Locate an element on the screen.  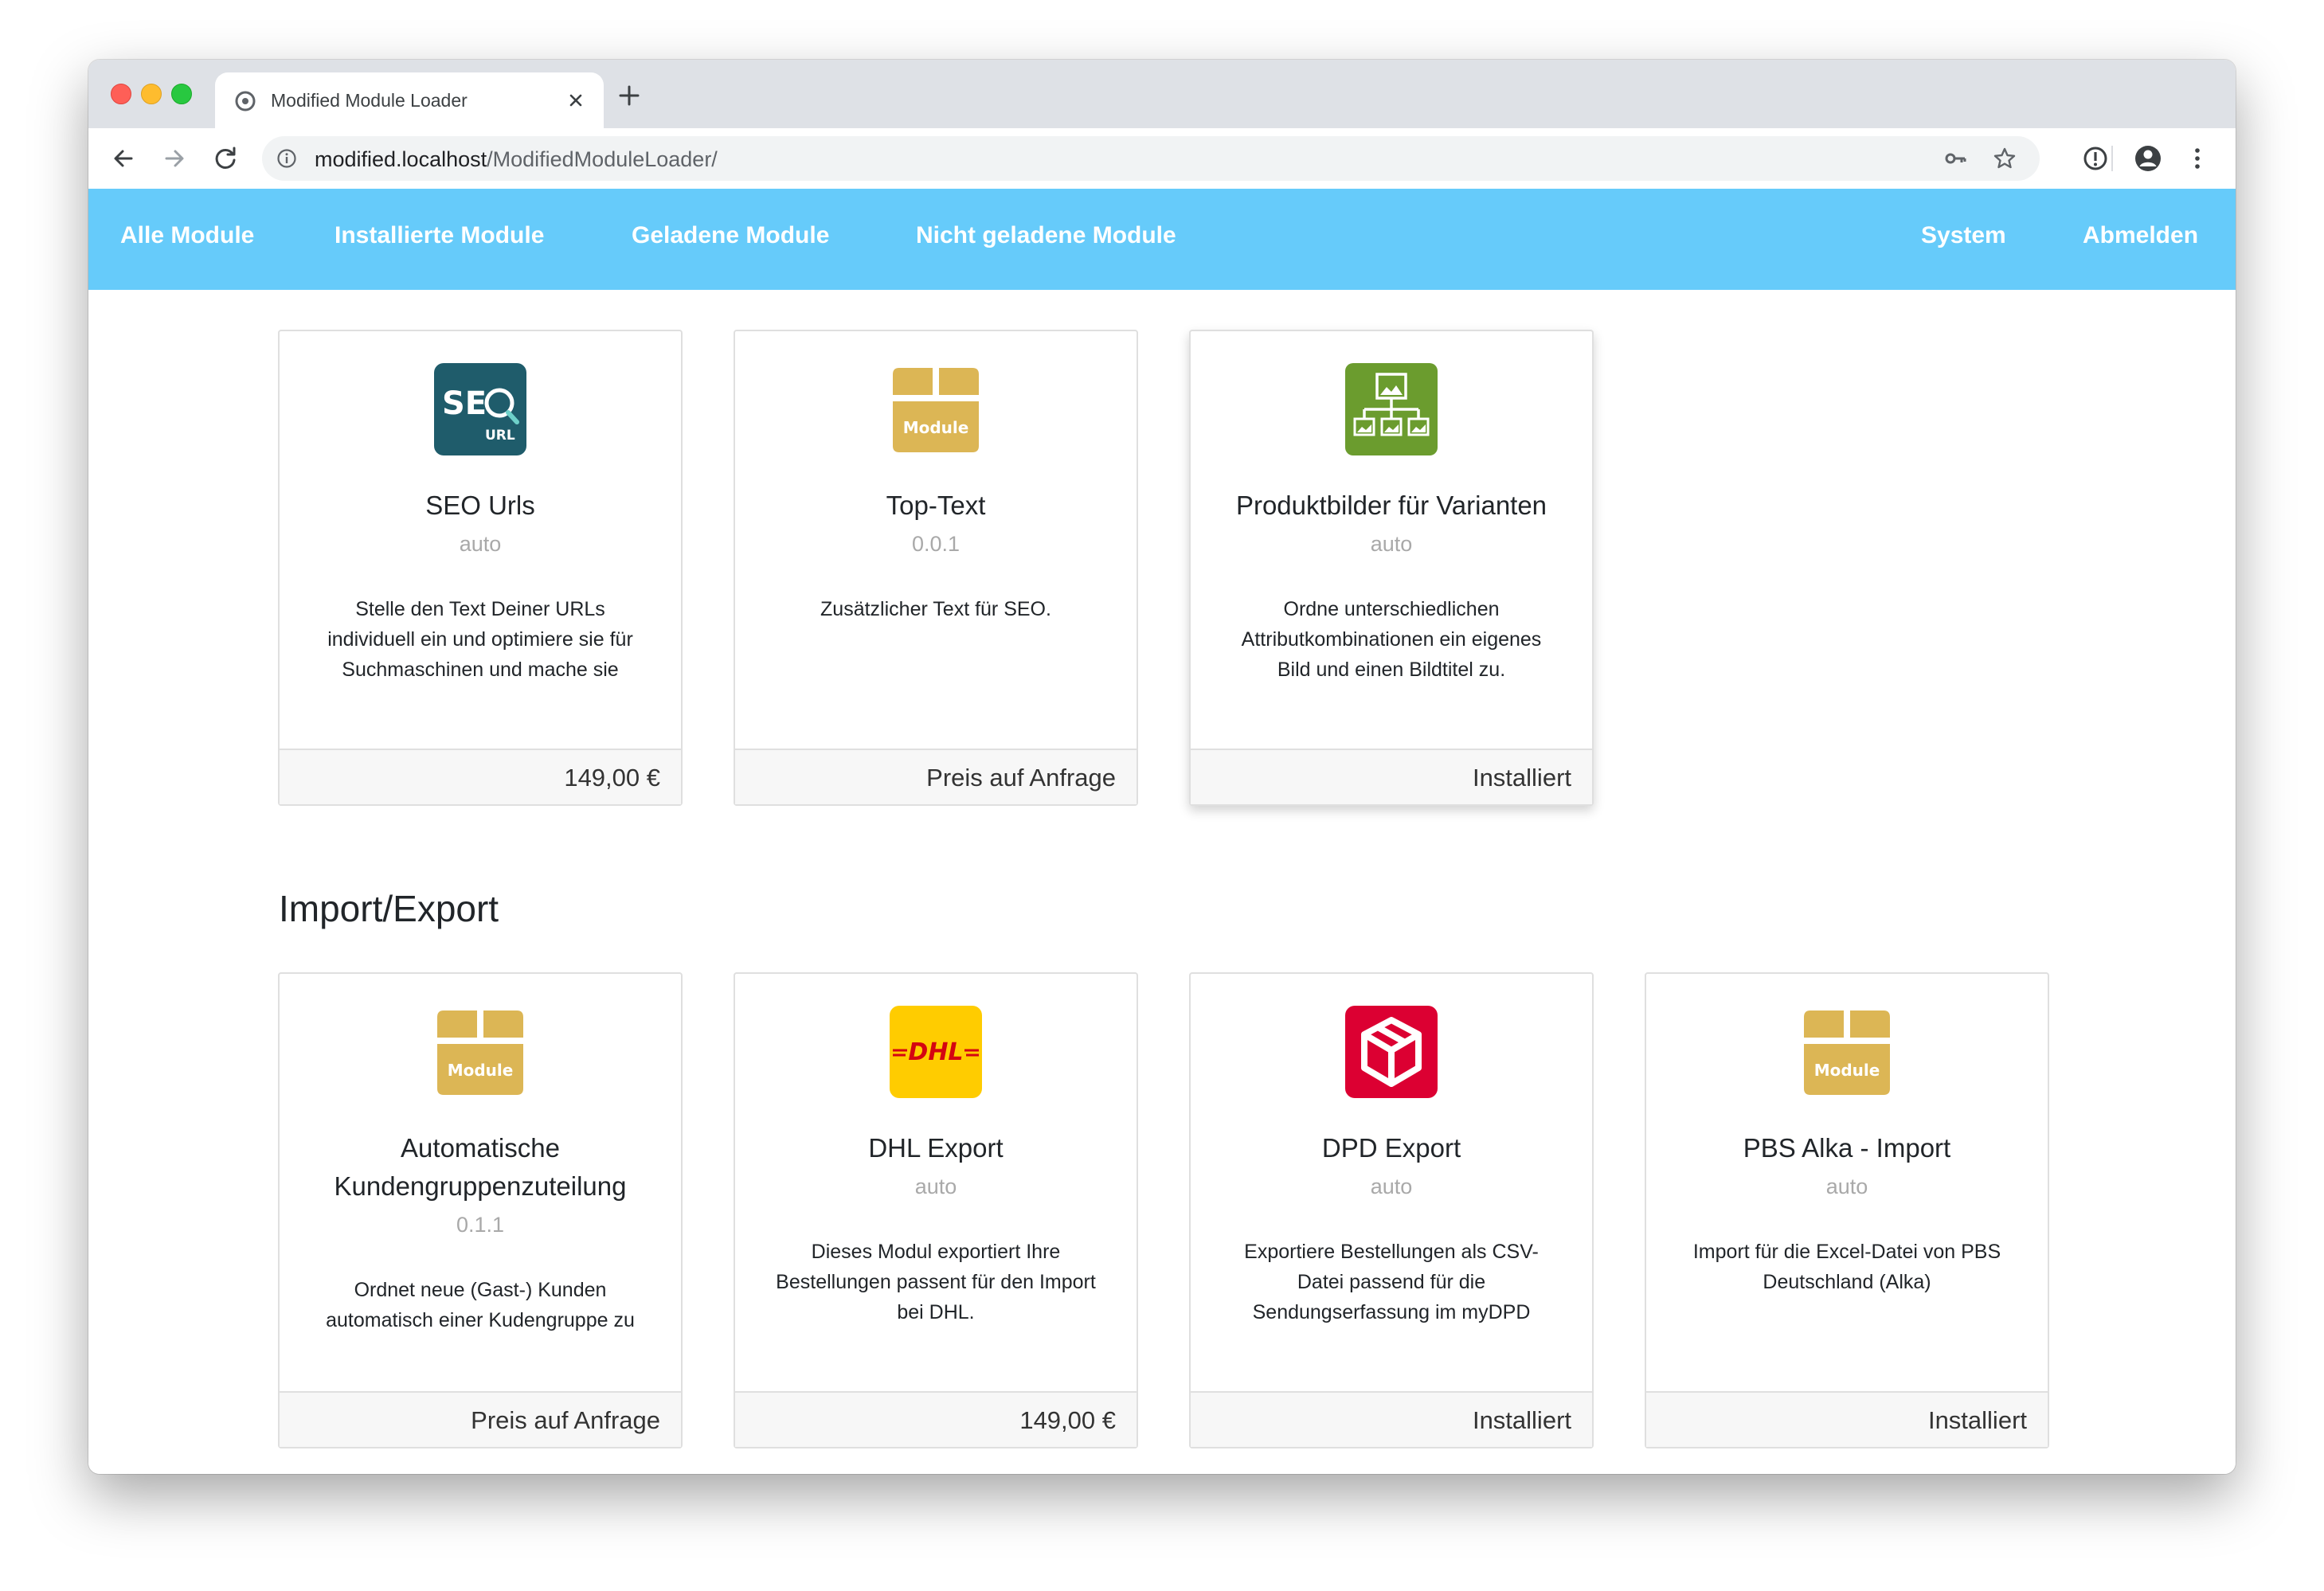
close-tab-icon is located at coordinates (575, 100).